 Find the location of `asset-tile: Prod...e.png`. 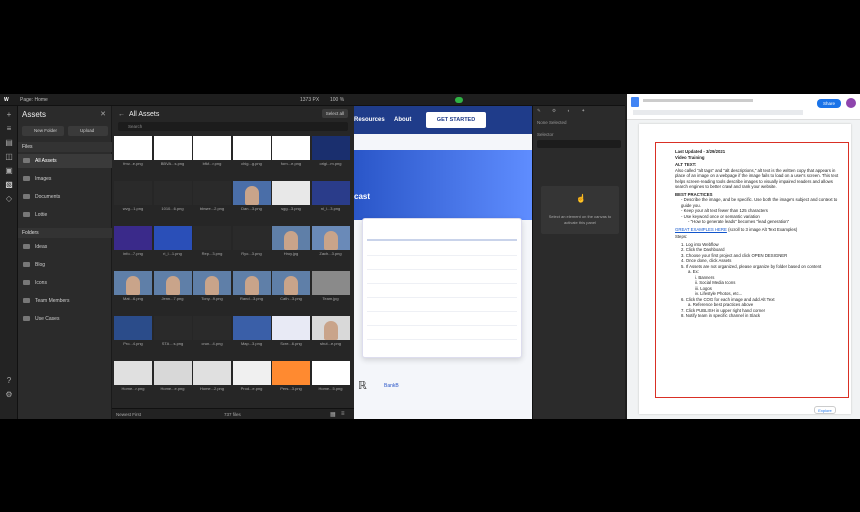

asset-tile: Prod...e.png is located at coordinates (251, 377).